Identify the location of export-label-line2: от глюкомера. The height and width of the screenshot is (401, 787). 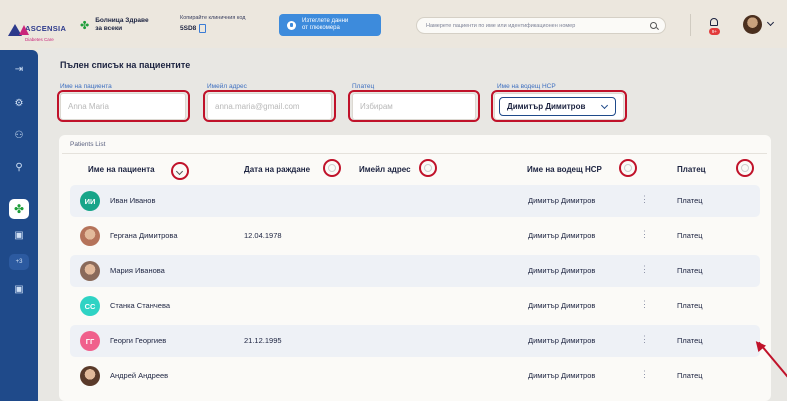
(321, 28).